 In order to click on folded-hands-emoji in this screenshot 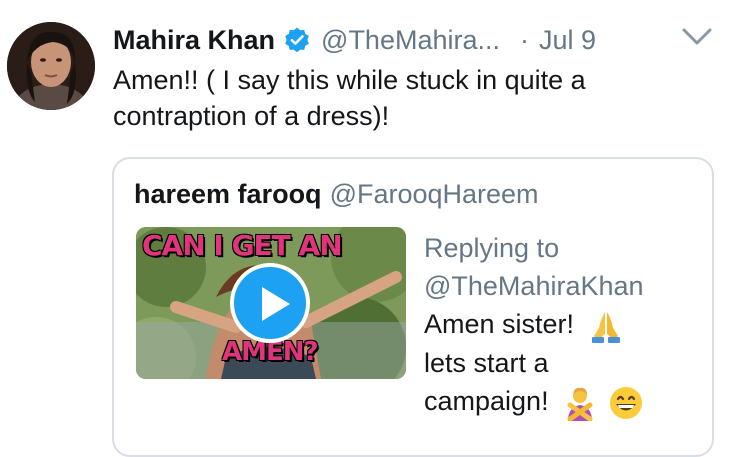, I will do `click(606, 326)`.